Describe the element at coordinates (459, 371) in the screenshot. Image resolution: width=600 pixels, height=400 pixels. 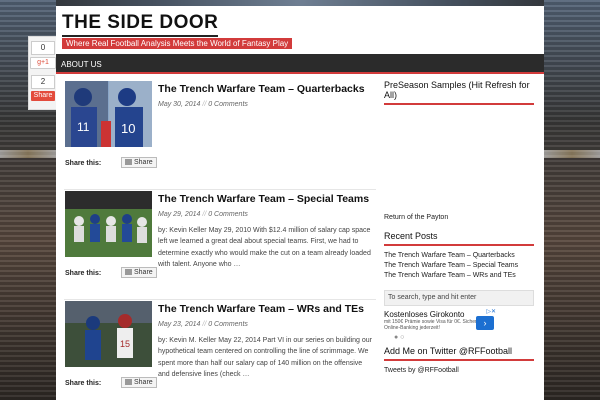
I see `twitter-timeline-link: Tweets by @RFFootball` at that location.